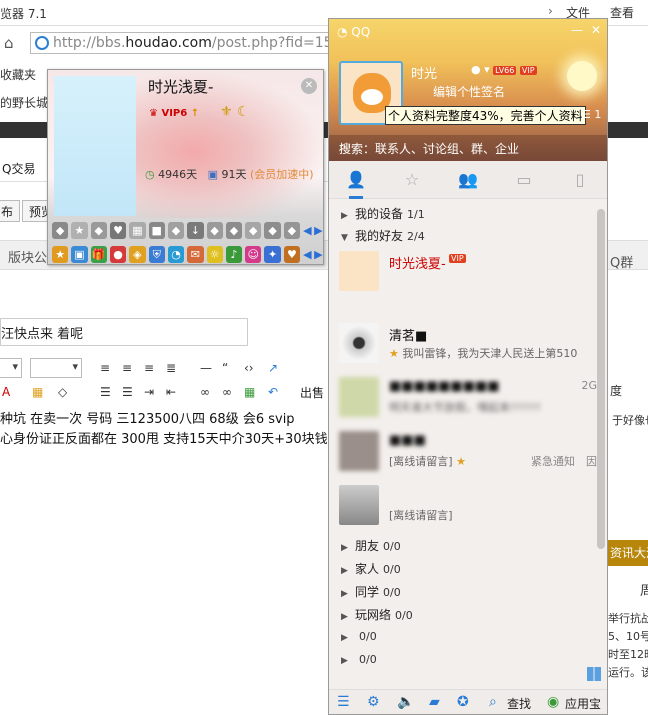 This screenshot has height=715, width=648. I want to click on scrollbar, so click(601, 379).